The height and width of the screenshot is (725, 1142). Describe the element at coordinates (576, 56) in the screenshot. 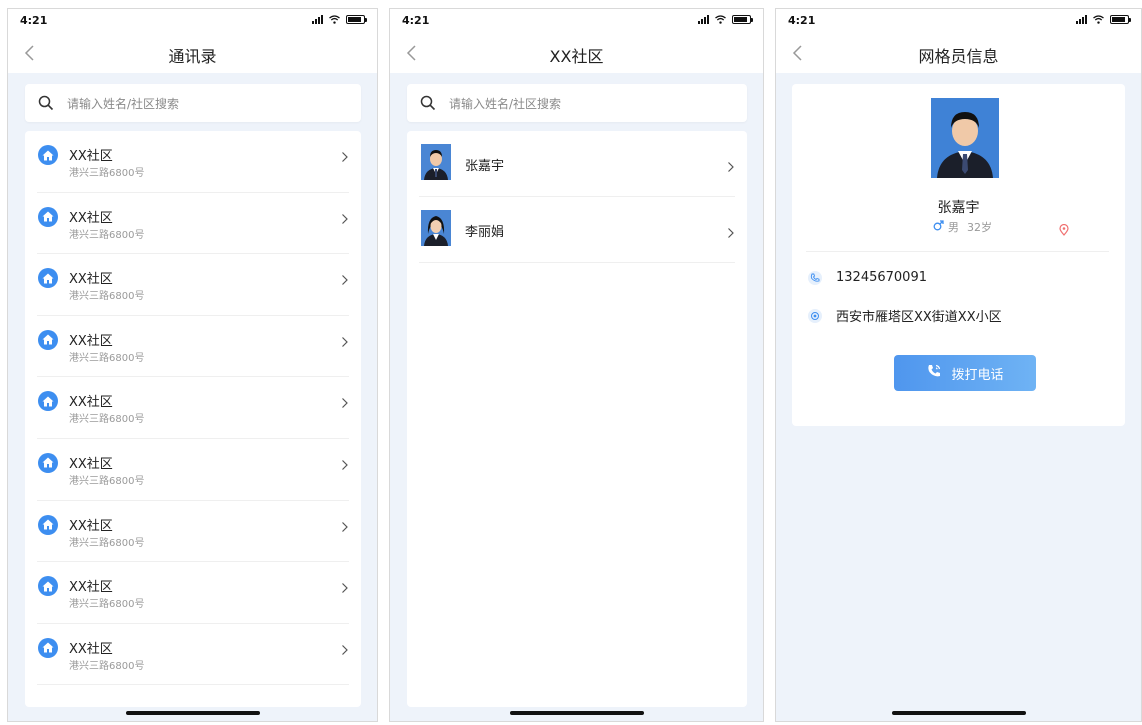

I see `page-title: XX社区` at that location.